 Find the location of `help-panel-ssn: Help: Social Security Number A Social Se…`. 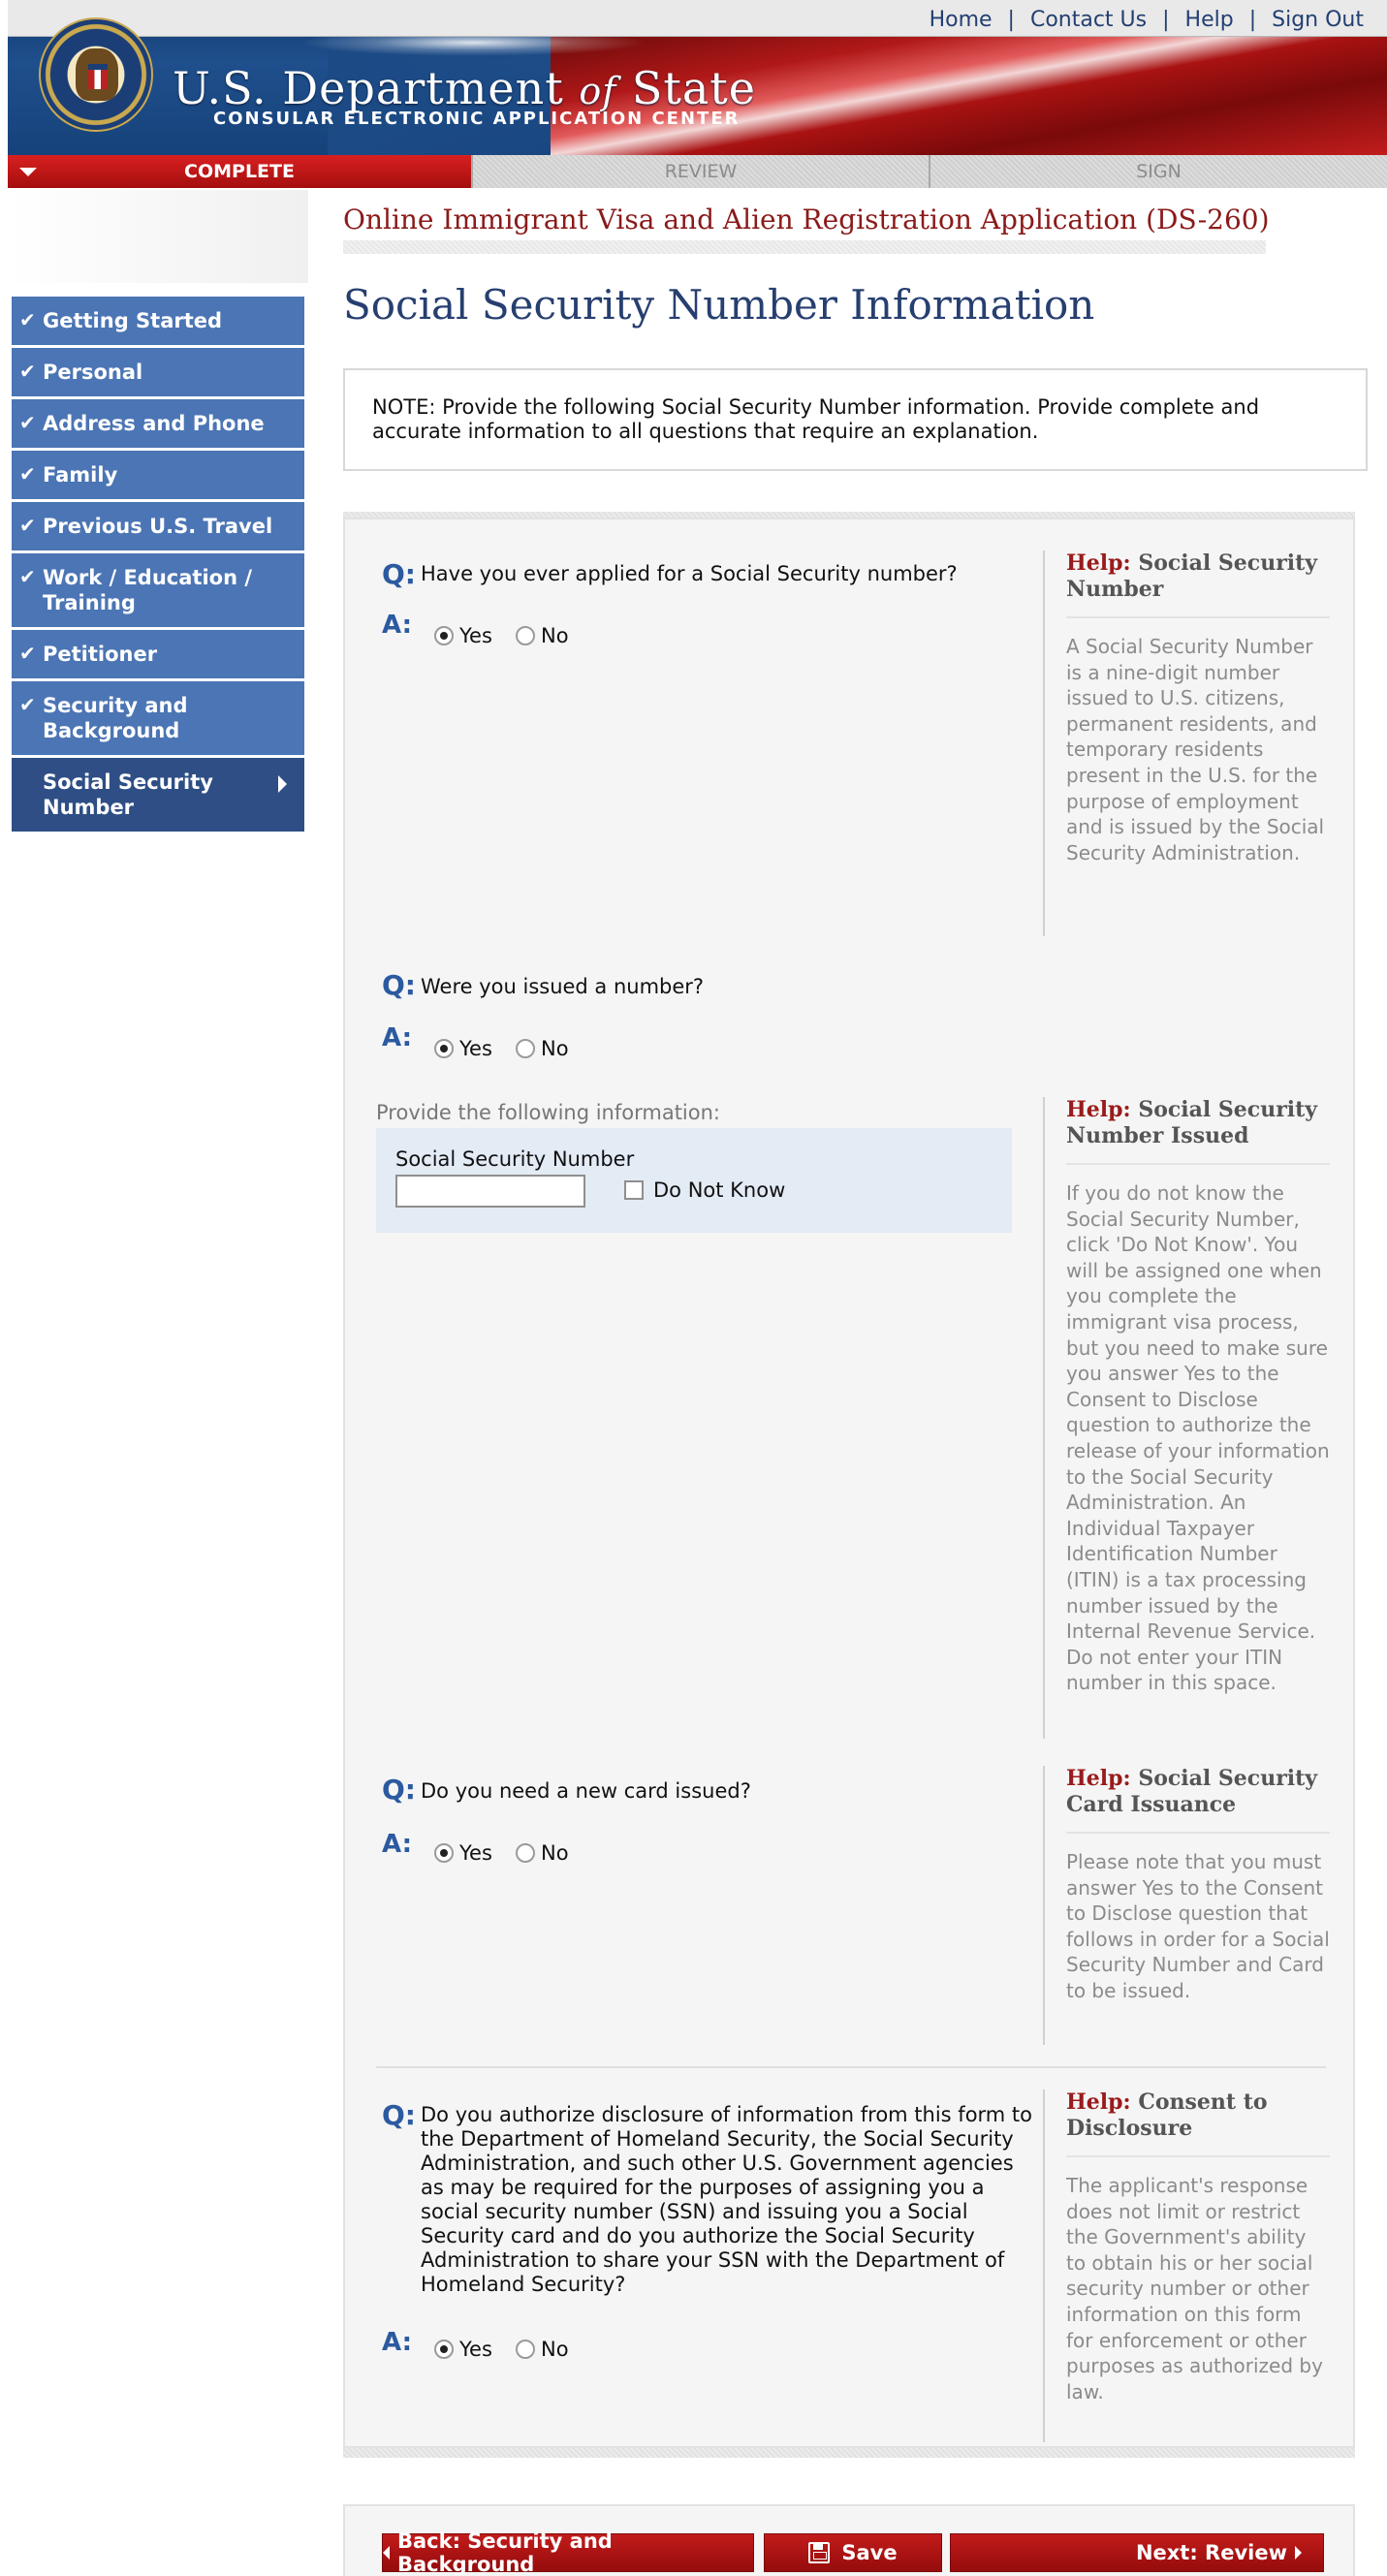

help-panel-ssn: Help: Social Security Number A Social Se… is located at coordinates (1186, 743).